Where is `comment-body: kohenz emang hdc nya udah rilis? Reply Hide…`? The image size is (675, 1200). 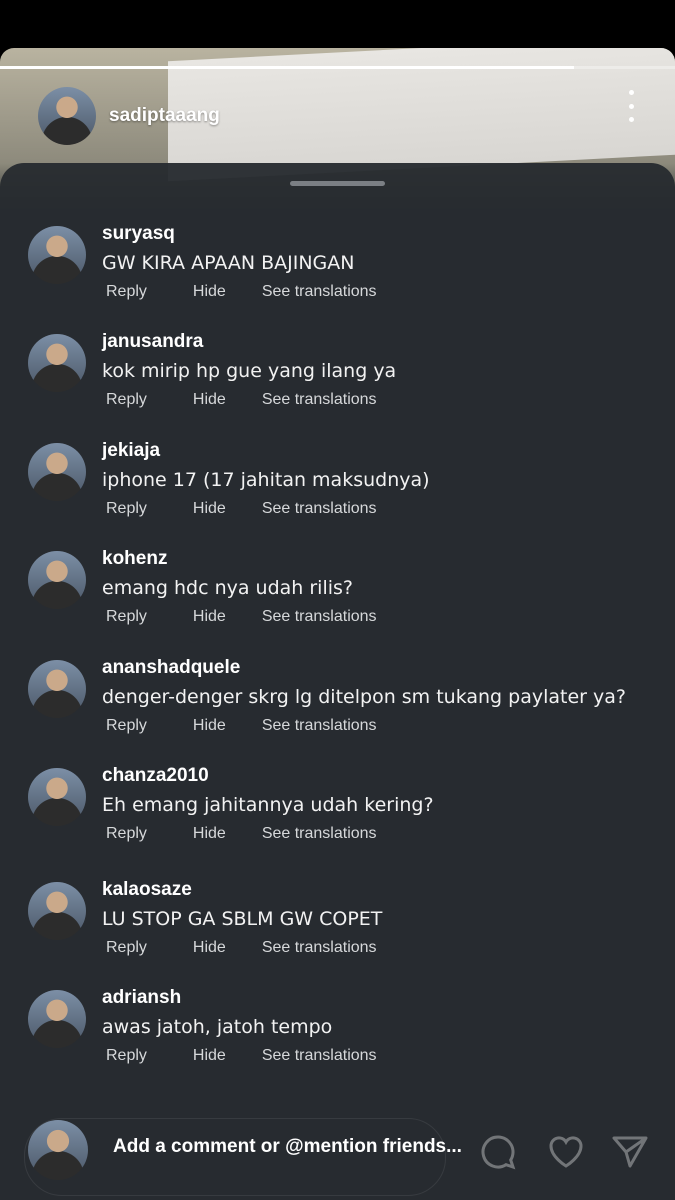
comment-body: kohenz emang hdc nya udah rilis? Reply Hide… is located at coordinates (239, 586).